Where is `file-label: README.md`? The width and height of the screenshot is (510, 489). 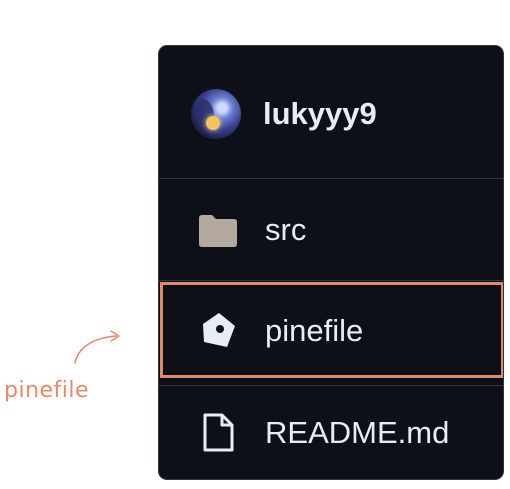 file-label: README.md is located at coordinates (357, 432).